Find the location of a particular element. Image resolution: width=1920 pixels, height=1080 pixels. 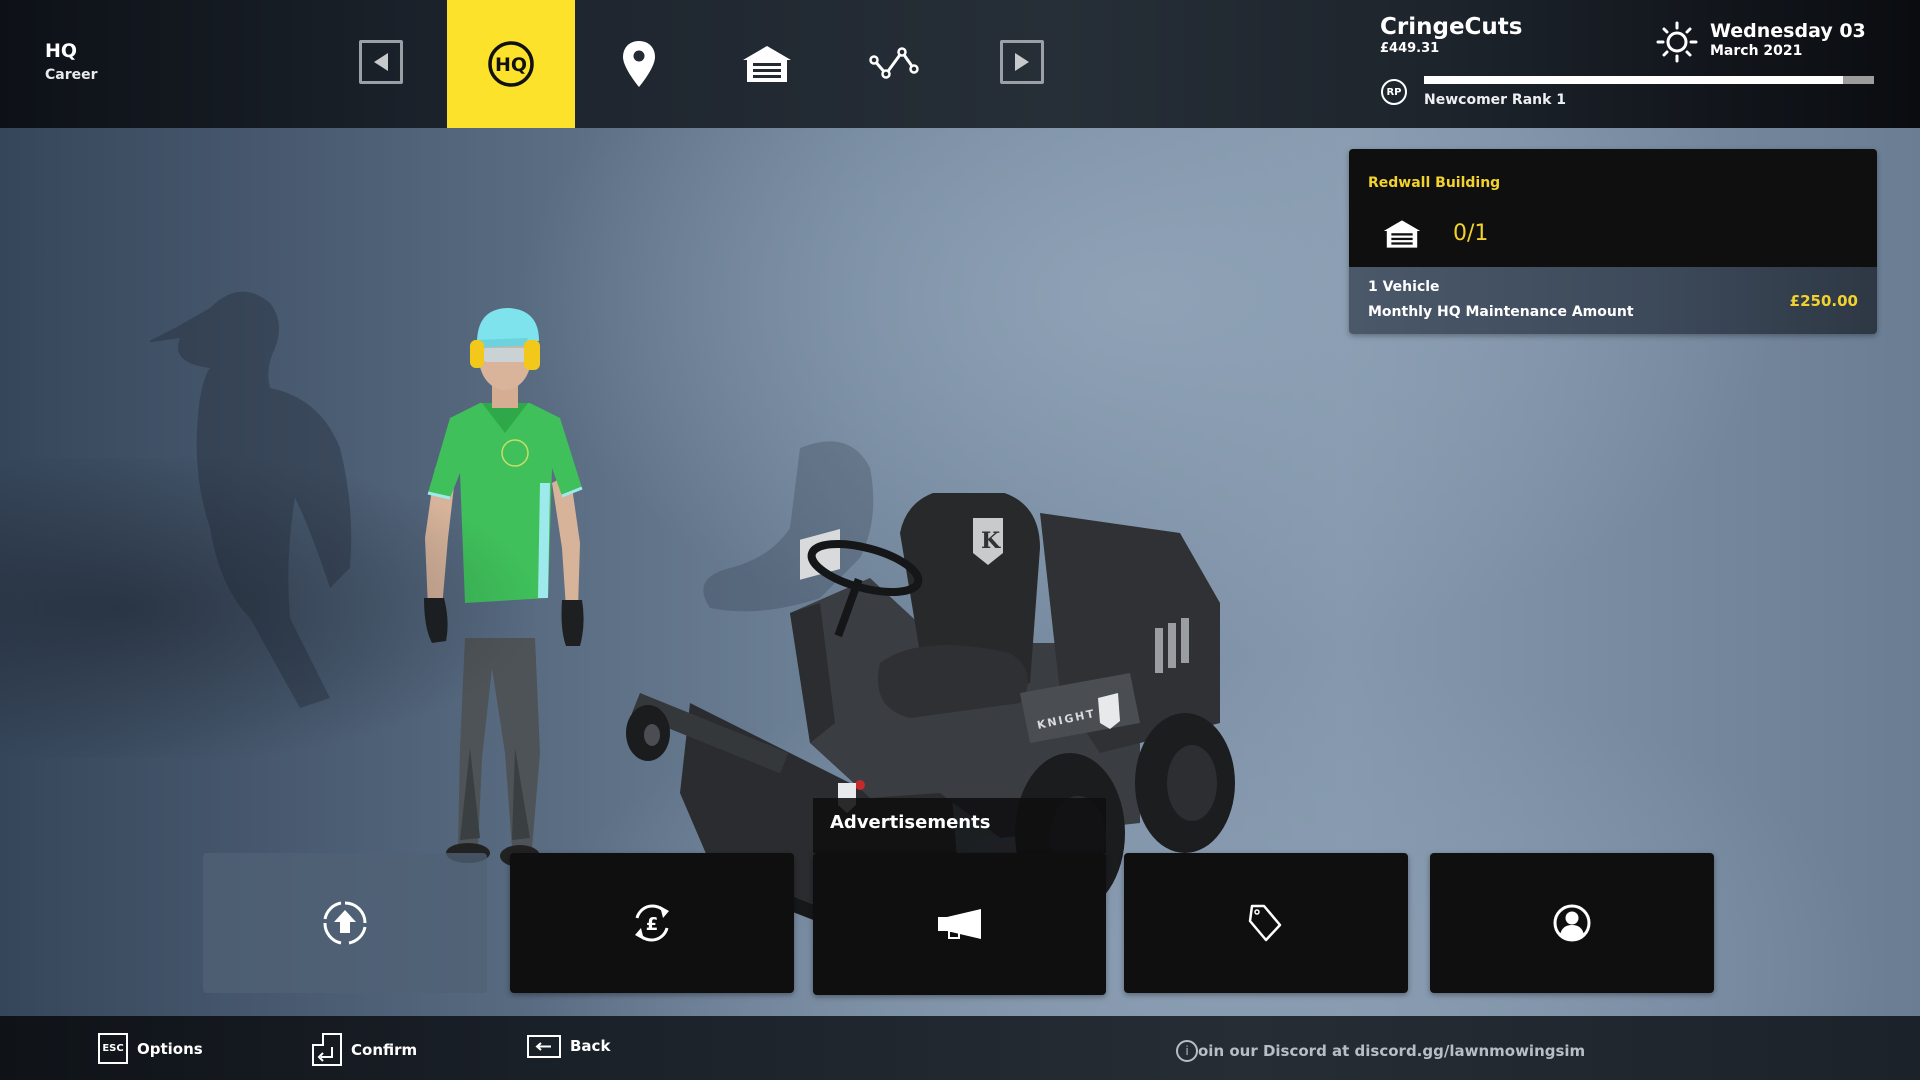

rank-progress-fill is located at coordinates (1633, 80).